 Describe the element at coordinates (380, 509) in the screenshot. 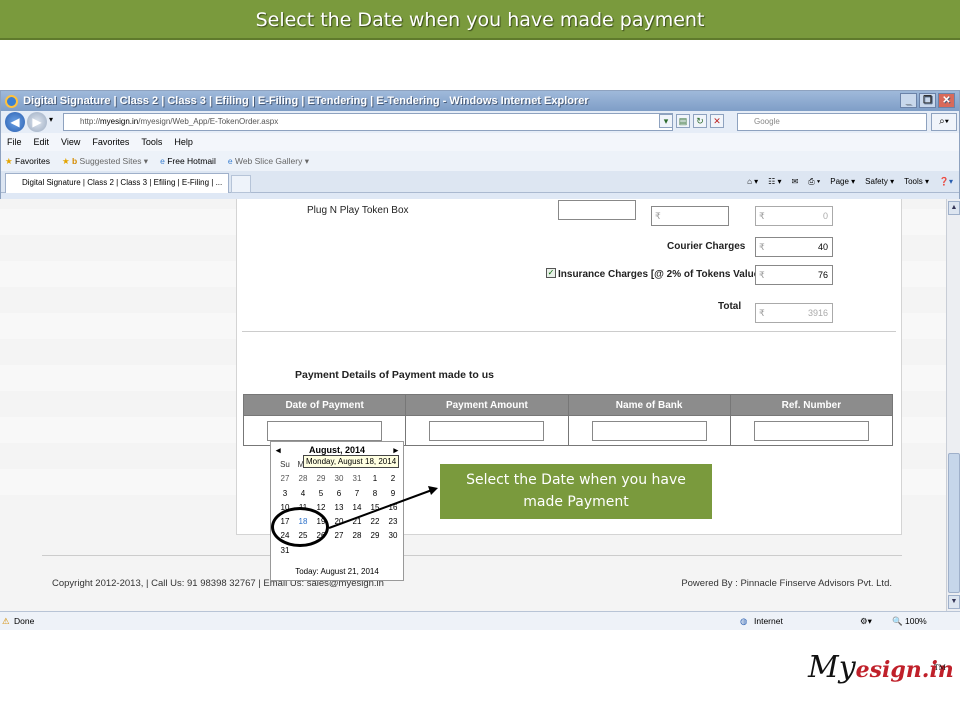

I see `arrow-line` at that location.